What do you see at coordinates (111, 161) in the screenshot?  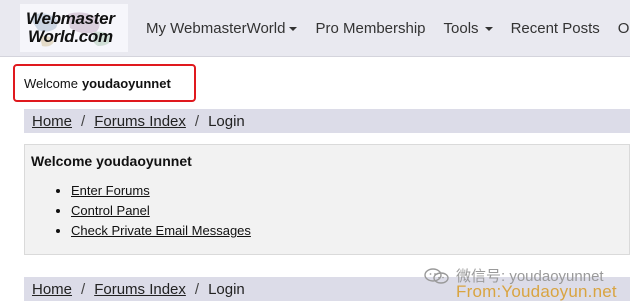 I see `panel-title: Welcome youdaoyunnet` at bounding box center [111, 161].